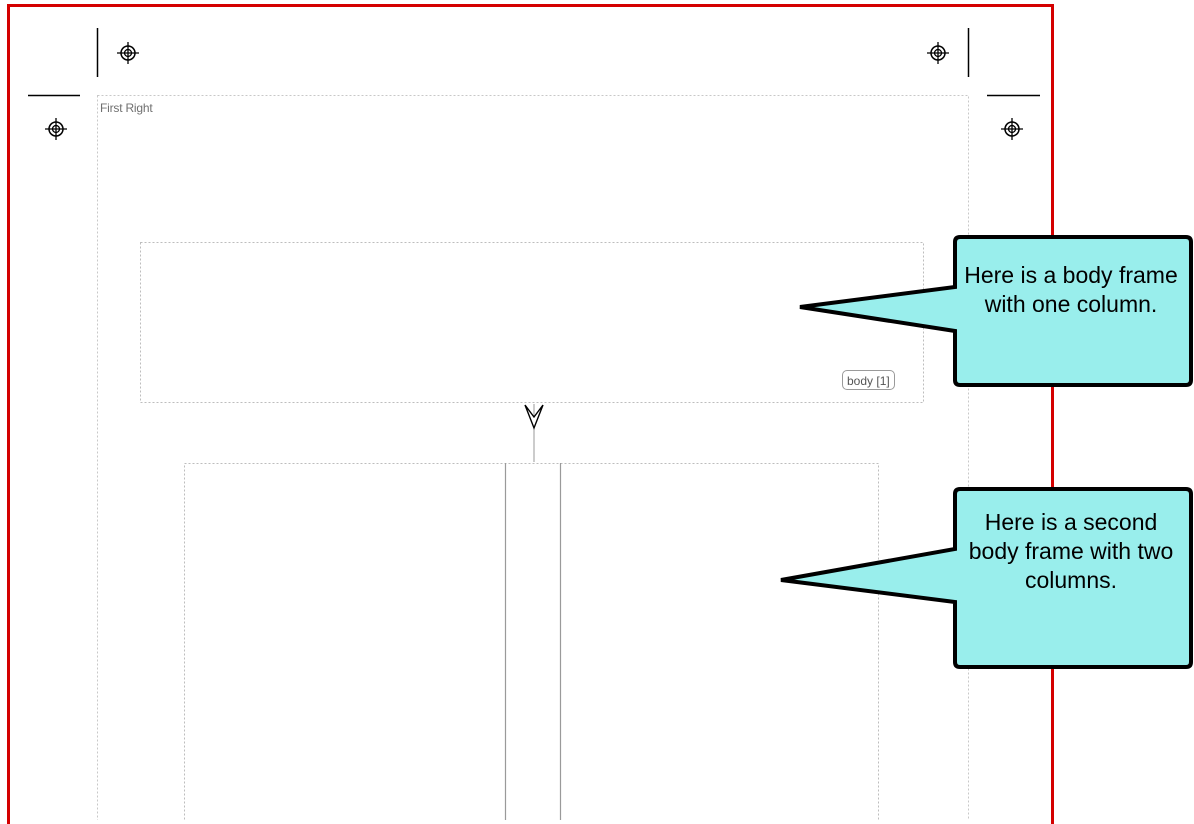 Image resolution: width=1194 pixels, height=824 pixels. I want to click on frame-flow-arrow-icon, so click(534, 433).